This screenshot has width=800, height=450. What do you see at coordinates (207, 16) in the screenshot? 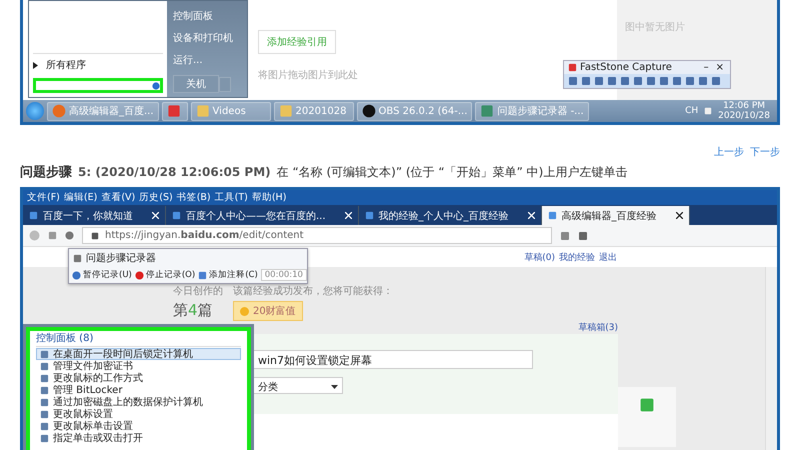
I see `start-menu-item: 控制面板` at bounding box center [207, 16].